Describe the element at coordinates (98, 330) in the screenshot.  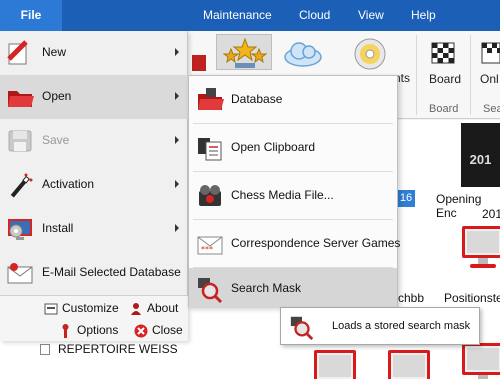
I see `options-label: Options` at that location.